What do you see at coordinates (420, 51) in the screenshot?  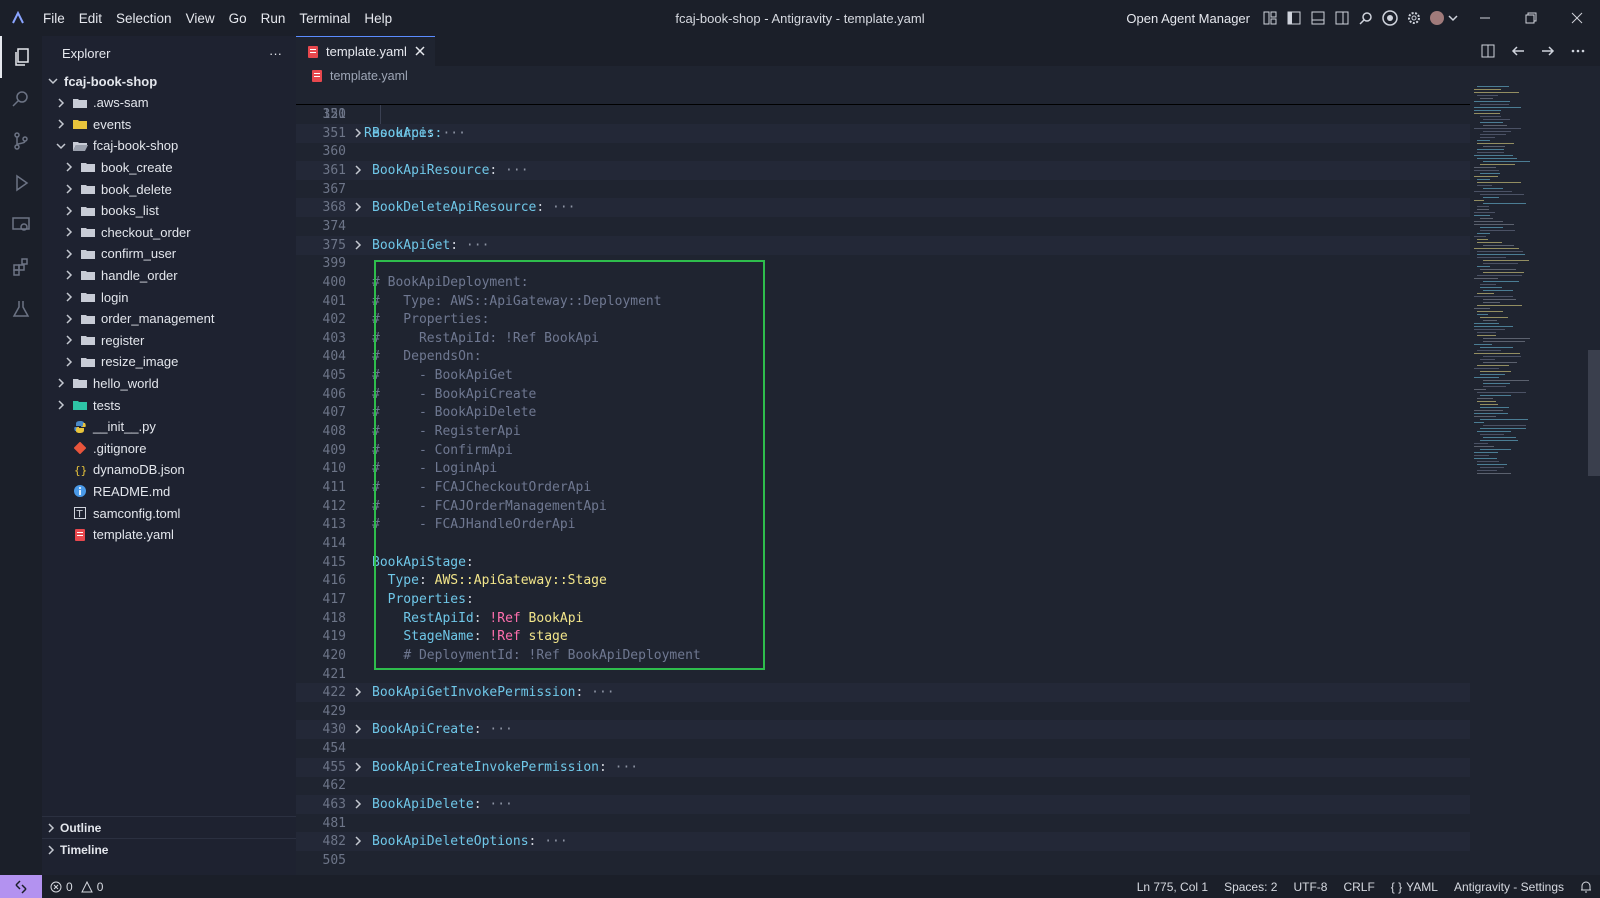 I see `close-tab-icon` at bounding box center [420, 51].